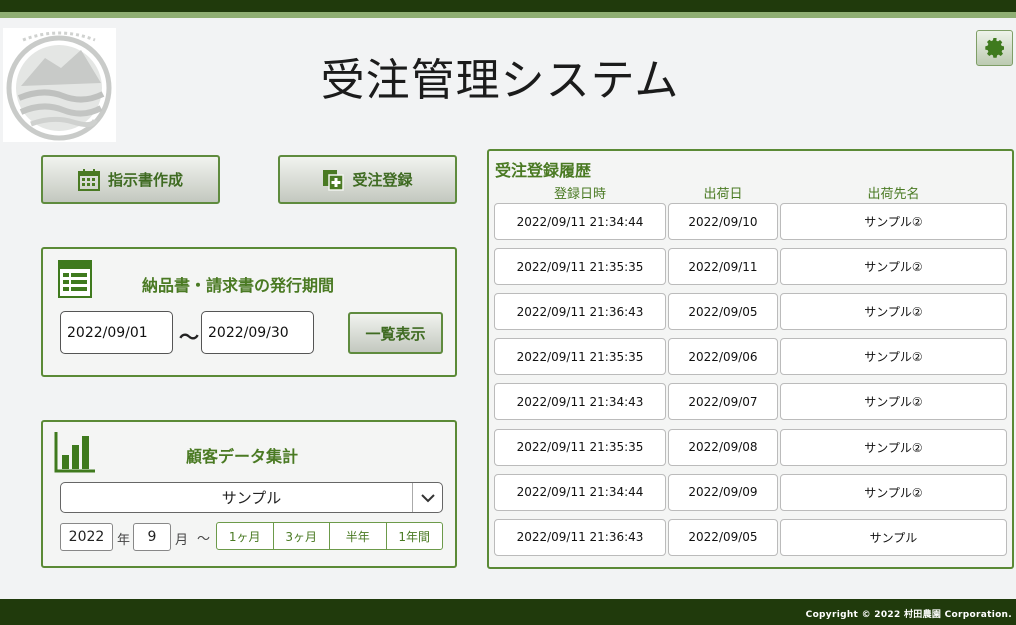 Image resolution: width=1016 pixels, height=625 pixels. What do you see at coordinates (508, 6) in the screenshot?
I see `top-bar` at bounding box center [508, 6].